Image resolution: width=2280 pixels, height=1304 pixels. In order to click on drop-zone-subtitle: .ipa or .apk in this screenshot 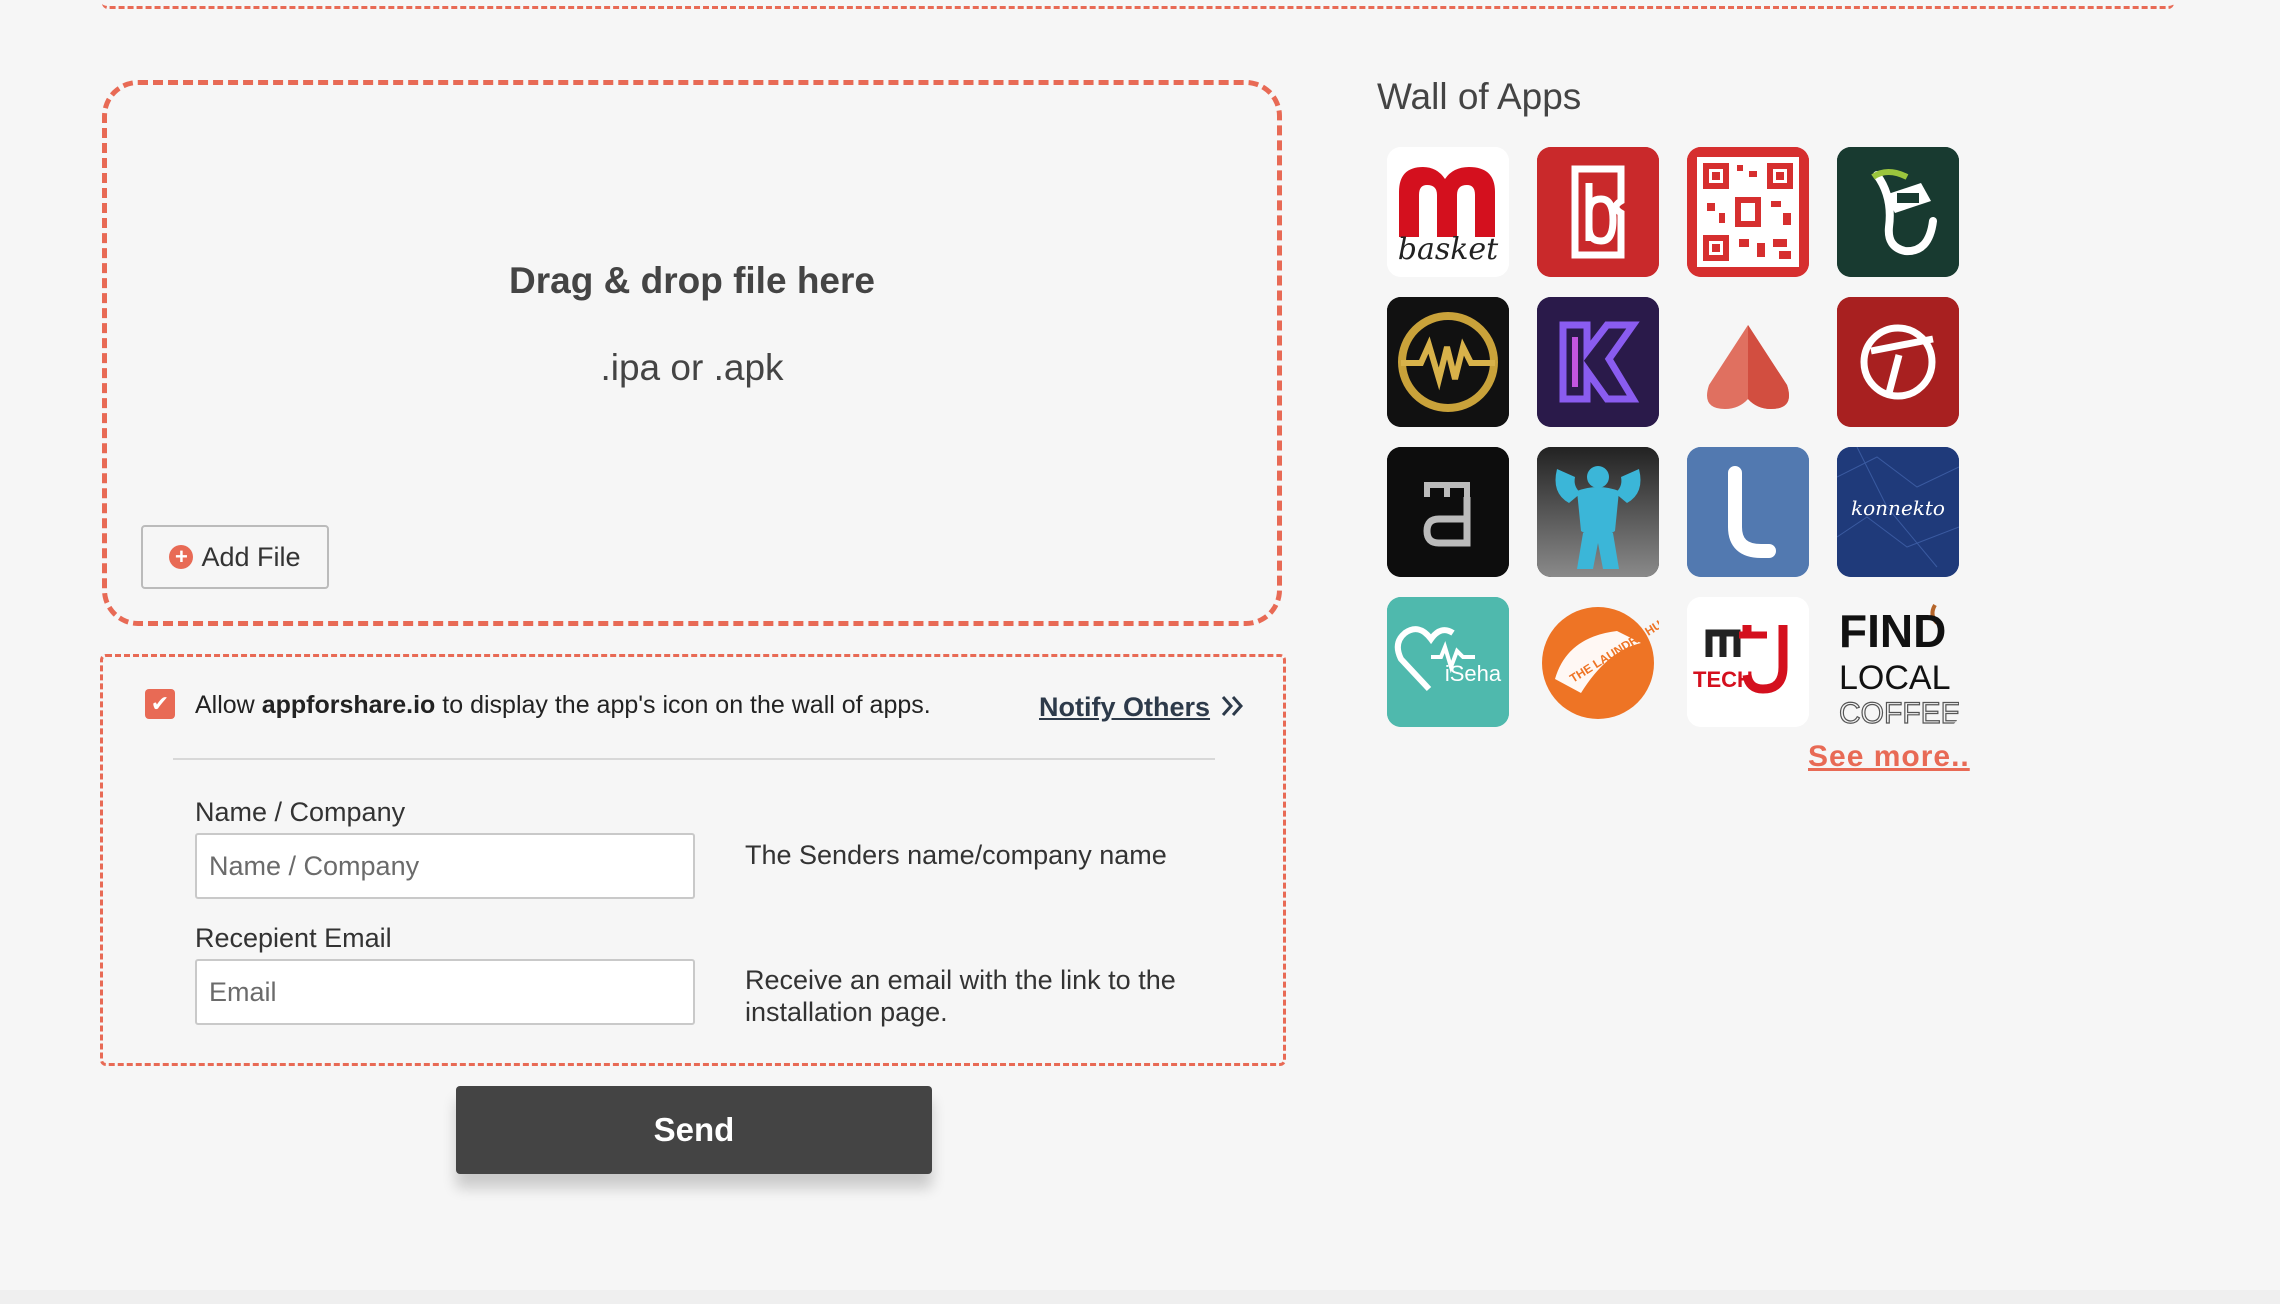, I will do `click(692, 367)`.